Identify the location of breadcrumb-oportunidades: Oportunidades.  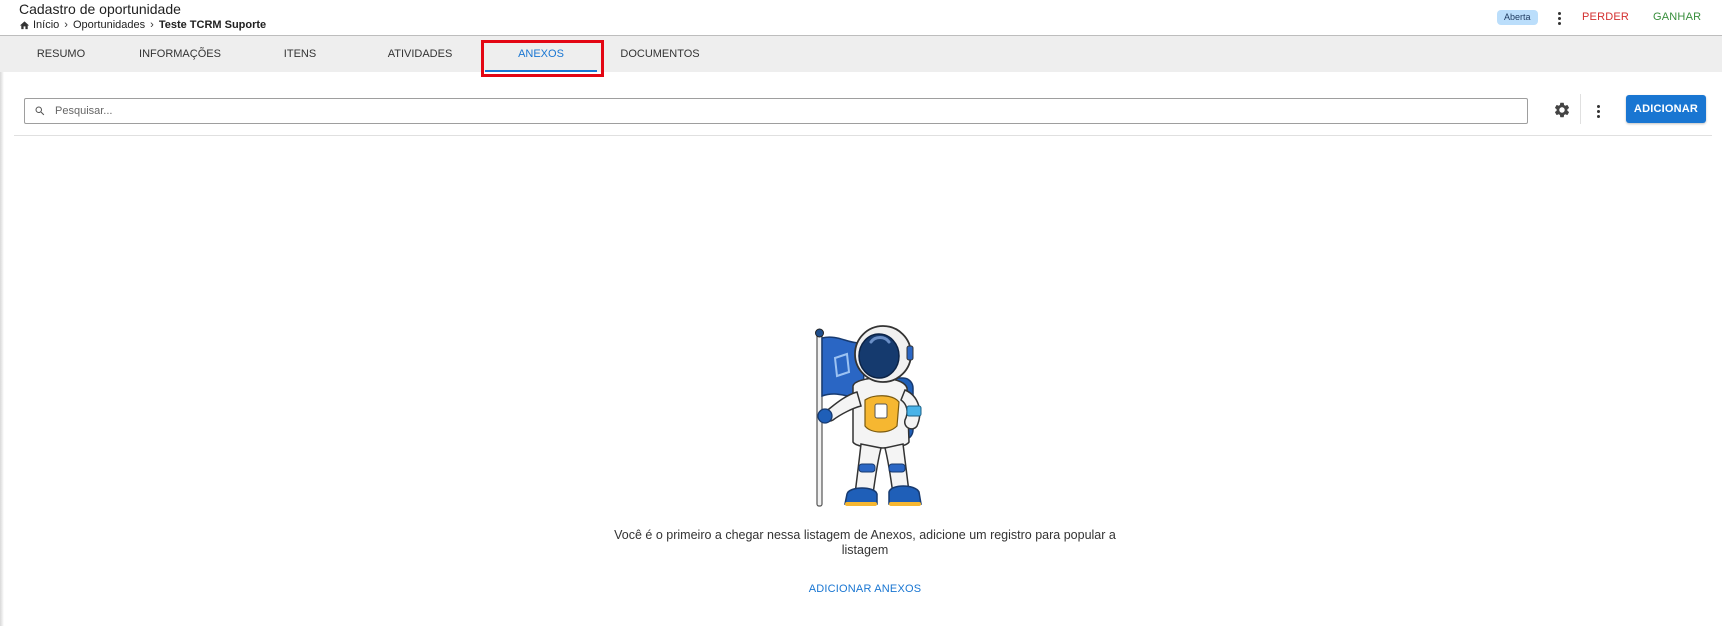
(109, 25).